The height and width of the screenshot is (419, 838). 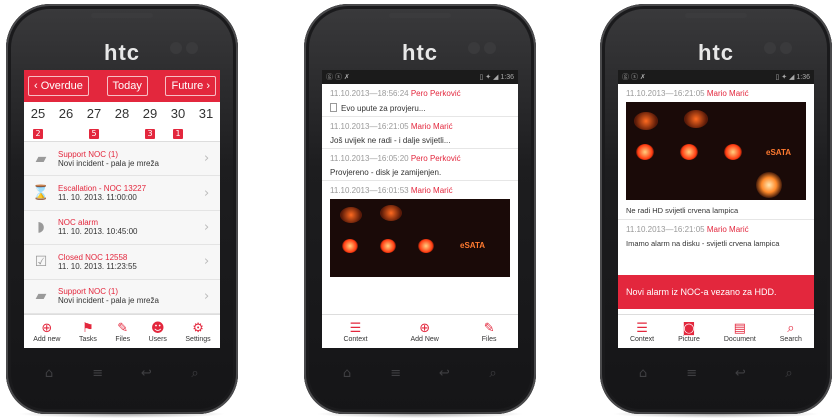 I want to click on toolbar-label: Context, so click(x=355, y=339).